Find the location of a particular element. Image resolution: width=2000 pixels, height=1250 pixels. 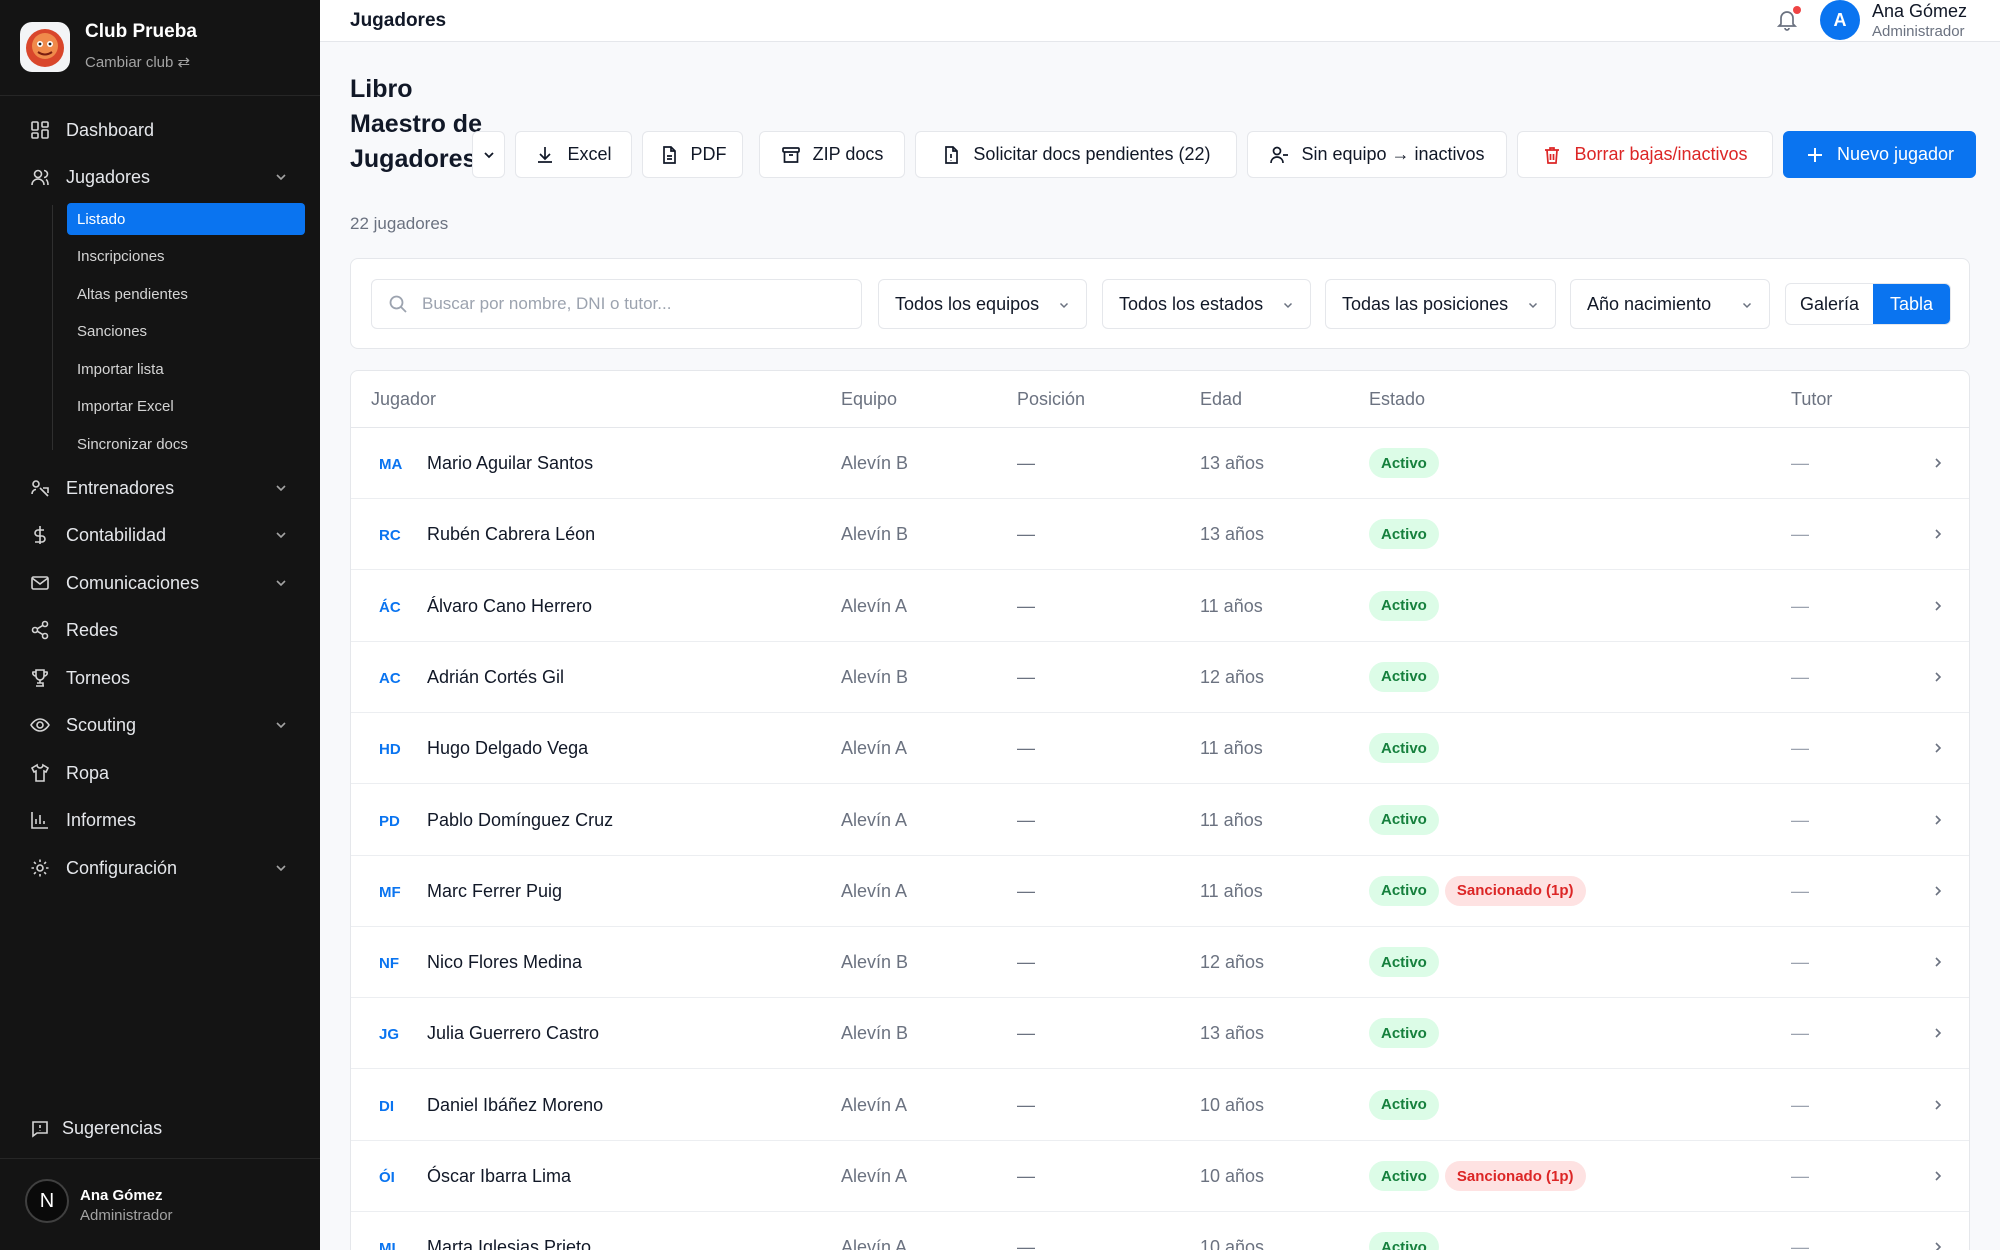

column-header-age: Edad is located at coordinates (1221, 399).